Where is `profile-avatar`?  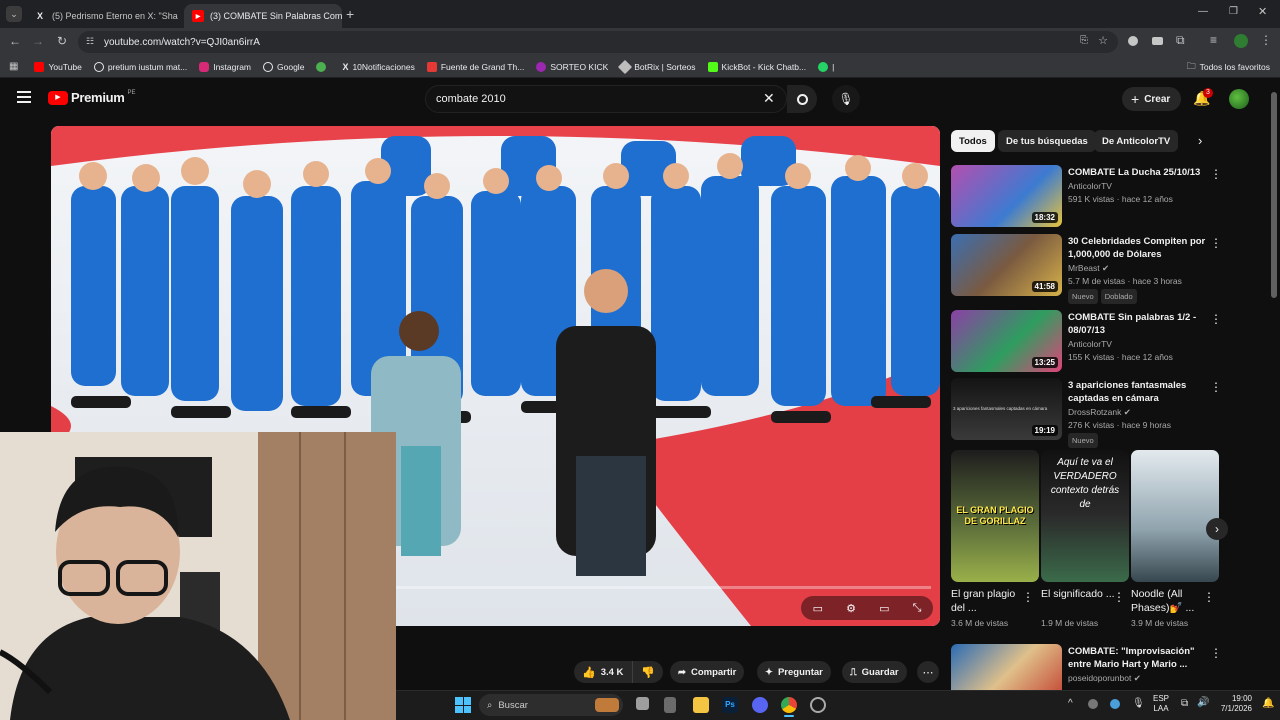
profile-avatar is located at coordinates (1241, 41).